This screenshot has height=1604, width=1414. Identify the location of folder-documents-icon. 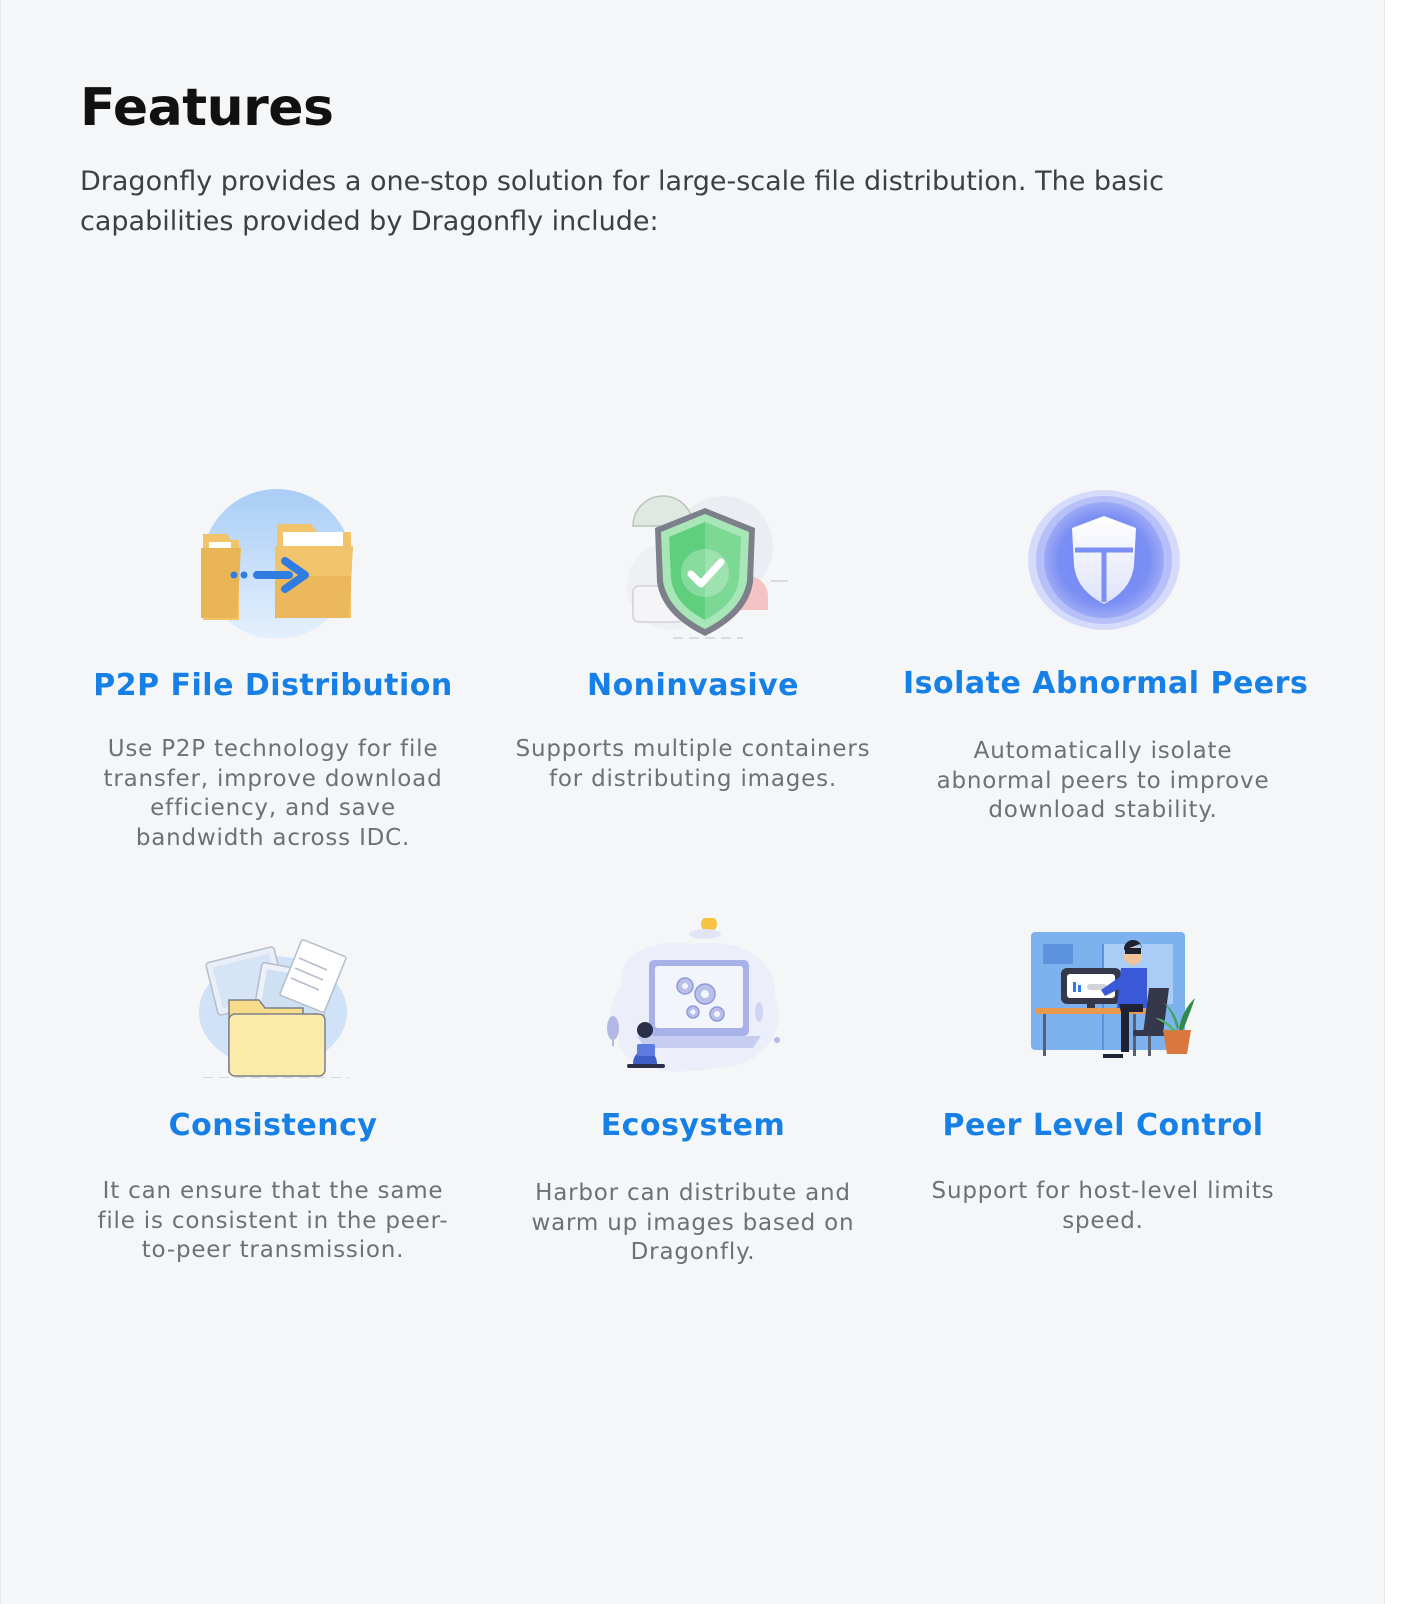
(274, 1008).